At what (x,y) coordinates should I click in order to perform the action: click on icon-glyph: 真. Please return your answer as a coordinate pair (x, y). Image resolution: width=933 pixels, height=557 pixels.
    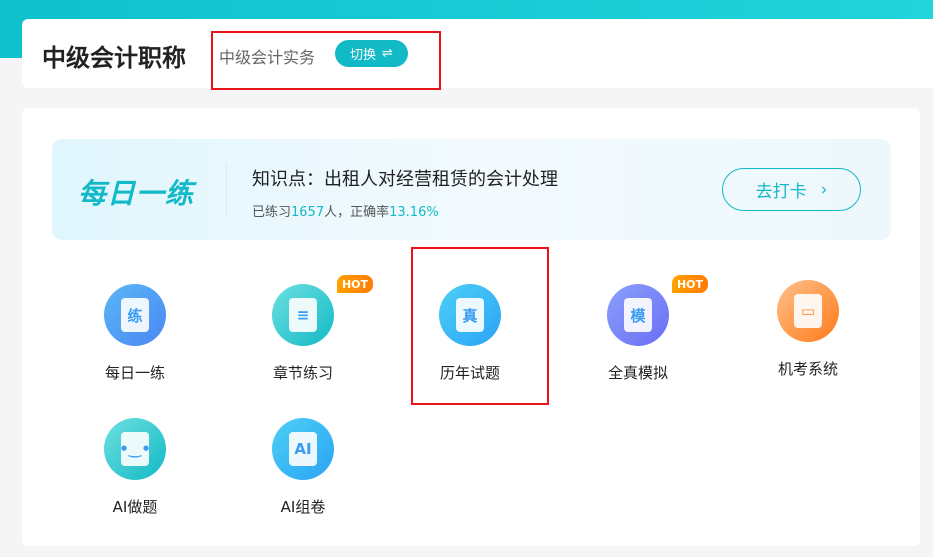
    Looking at the image, I should click on (470, 315).